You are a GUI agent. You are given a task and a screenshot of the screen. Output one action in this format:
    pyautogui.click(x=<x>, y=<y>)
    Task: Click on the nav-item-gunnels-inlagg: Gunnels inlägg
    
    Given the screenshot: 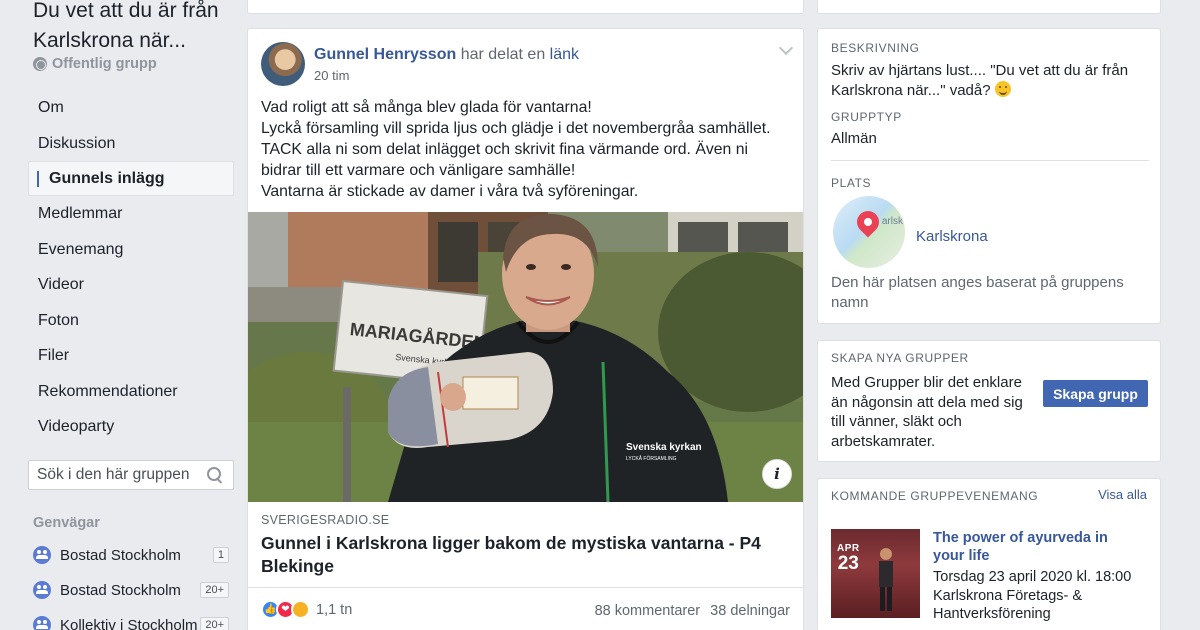 What is the action you would take?
    pyautogui.click(x=131, y=178)
    